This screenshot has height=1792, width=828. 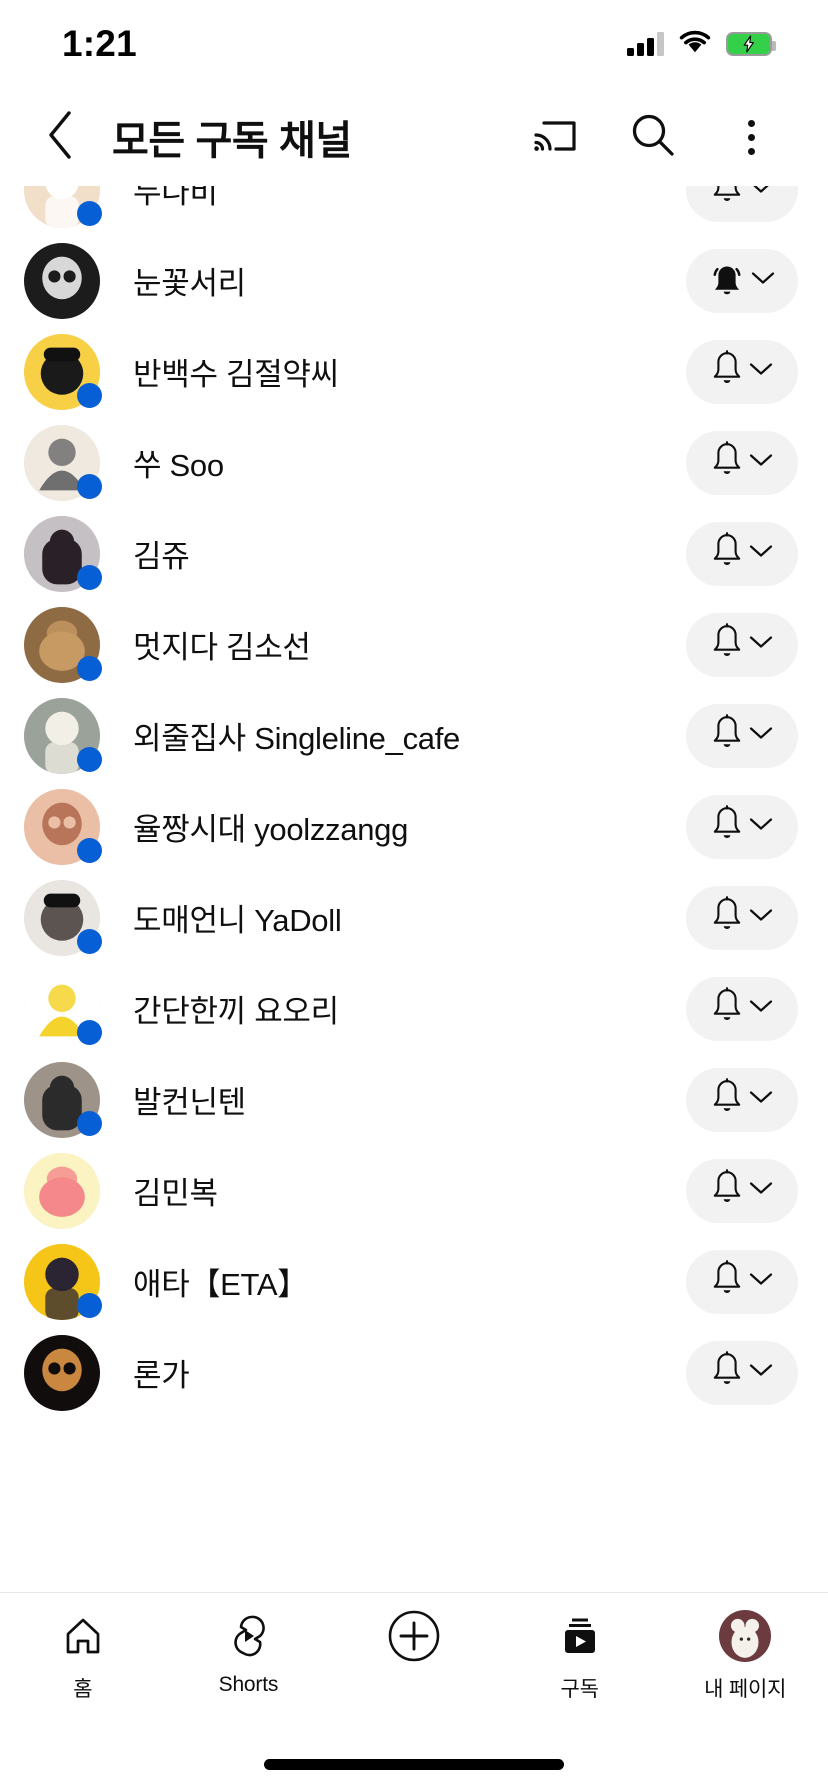 I want to click on nav-item-내 페이지: 내 페이지, so click(x=745, y=1656).